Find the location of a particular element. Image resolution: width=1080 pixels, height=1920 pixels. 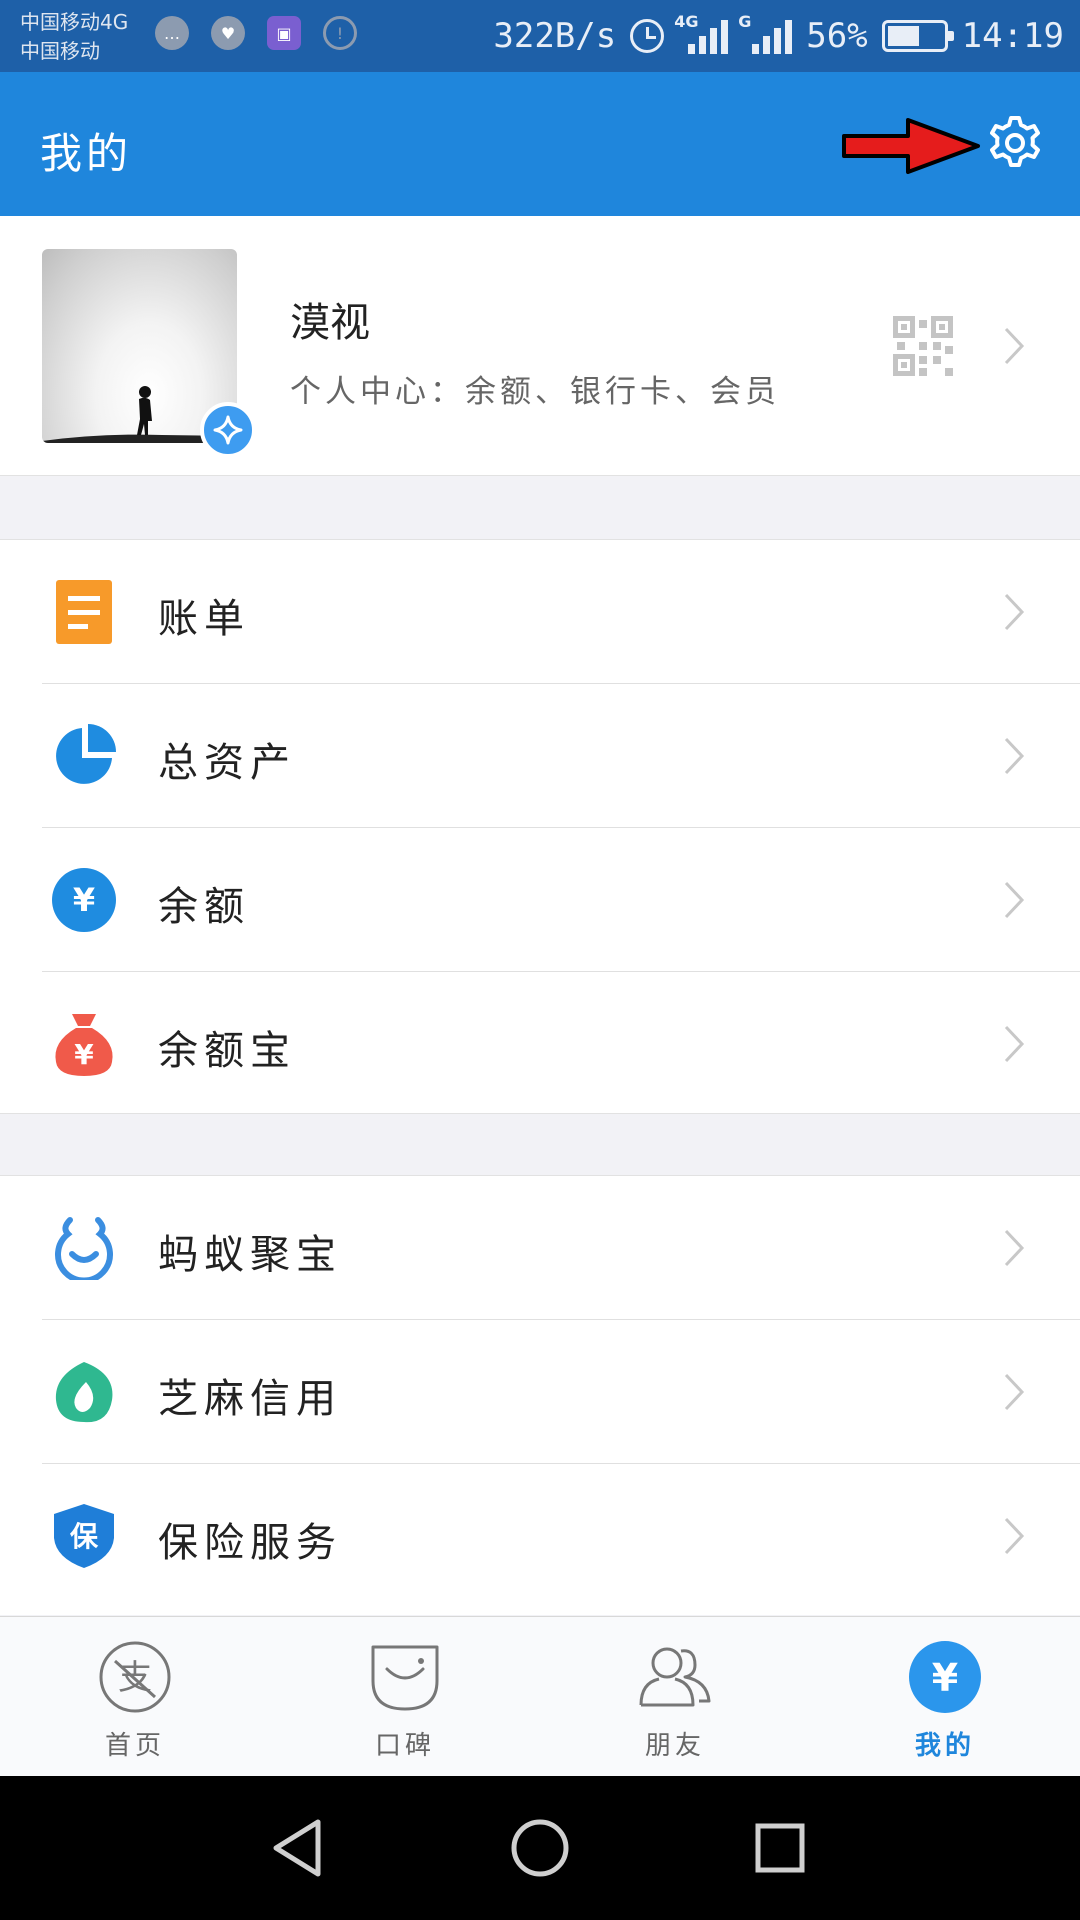

tab-label-koubei: 口碑 is located at coordinates (404, 1746).